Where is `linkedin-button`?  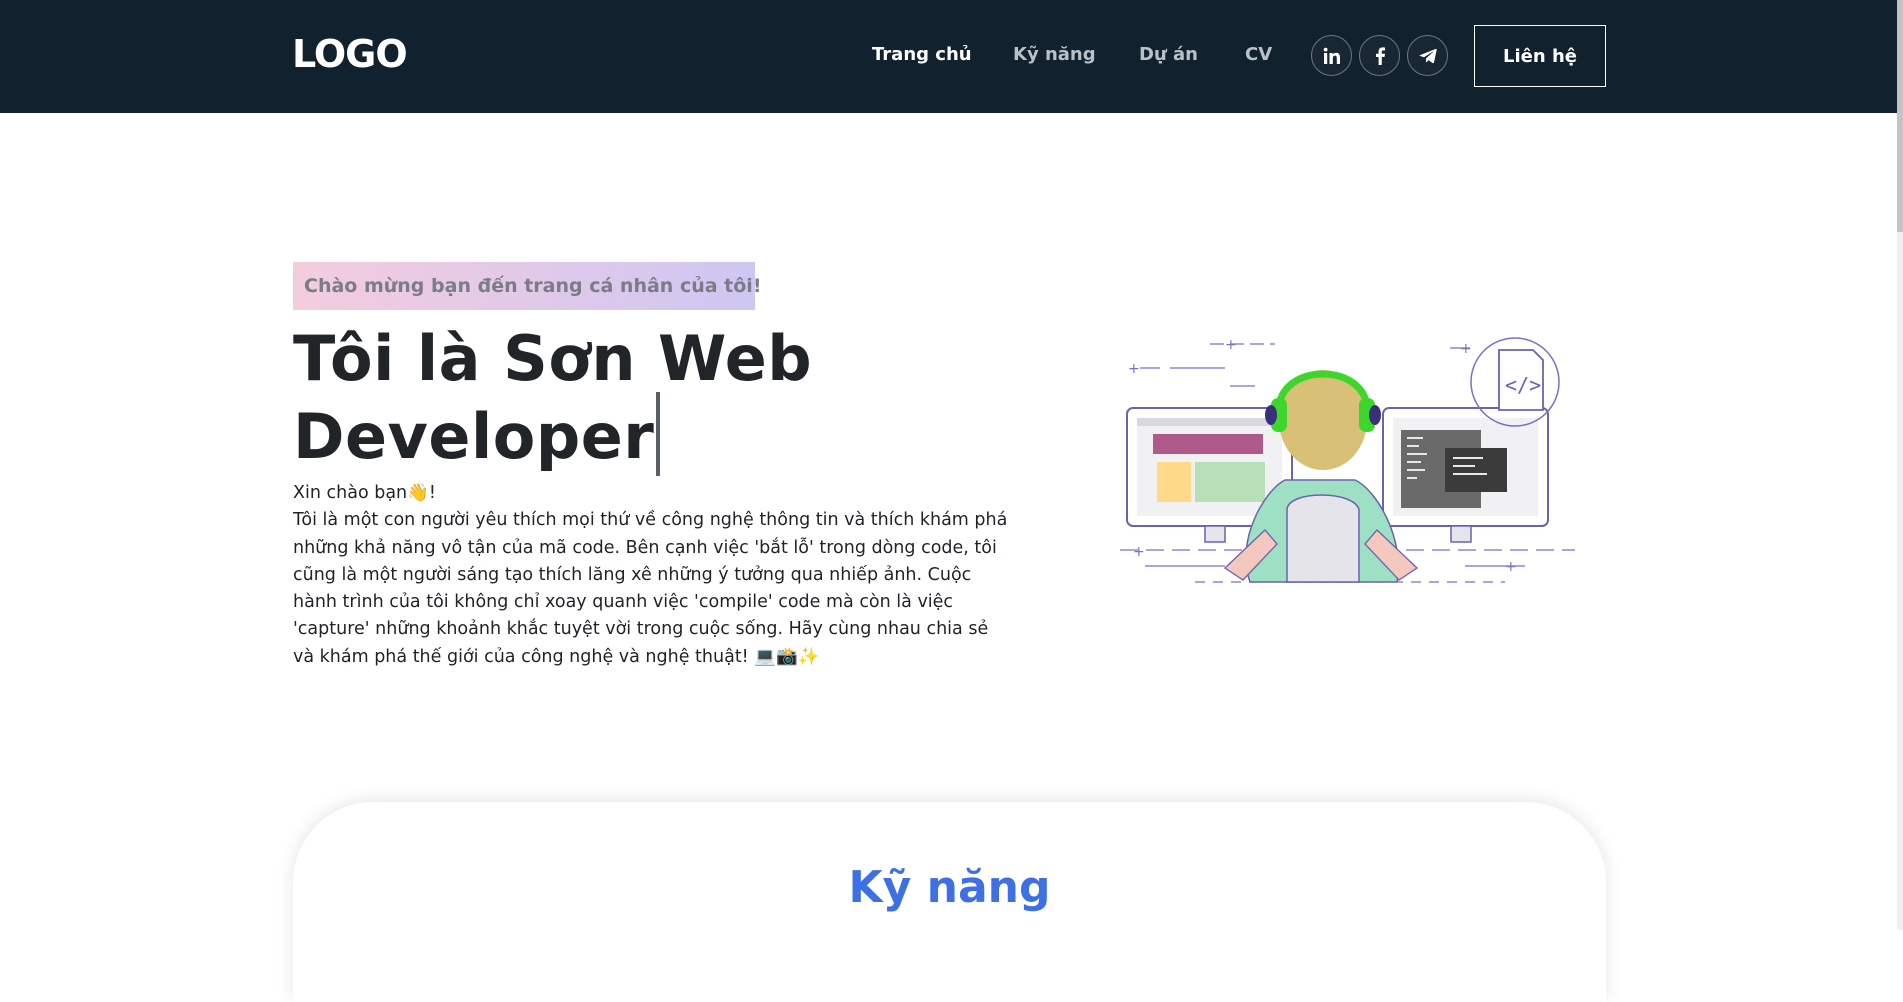
linkedin-button is located at coordinates (1331, 55).